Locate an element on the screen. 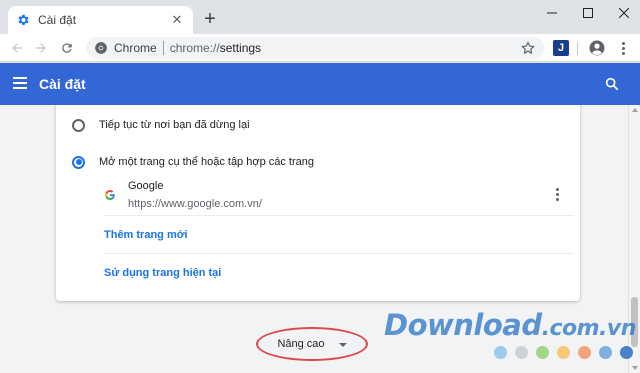 This screenshot has width=640, height=373. tab-title: Cài đặt is located at coordinates (57, 20).